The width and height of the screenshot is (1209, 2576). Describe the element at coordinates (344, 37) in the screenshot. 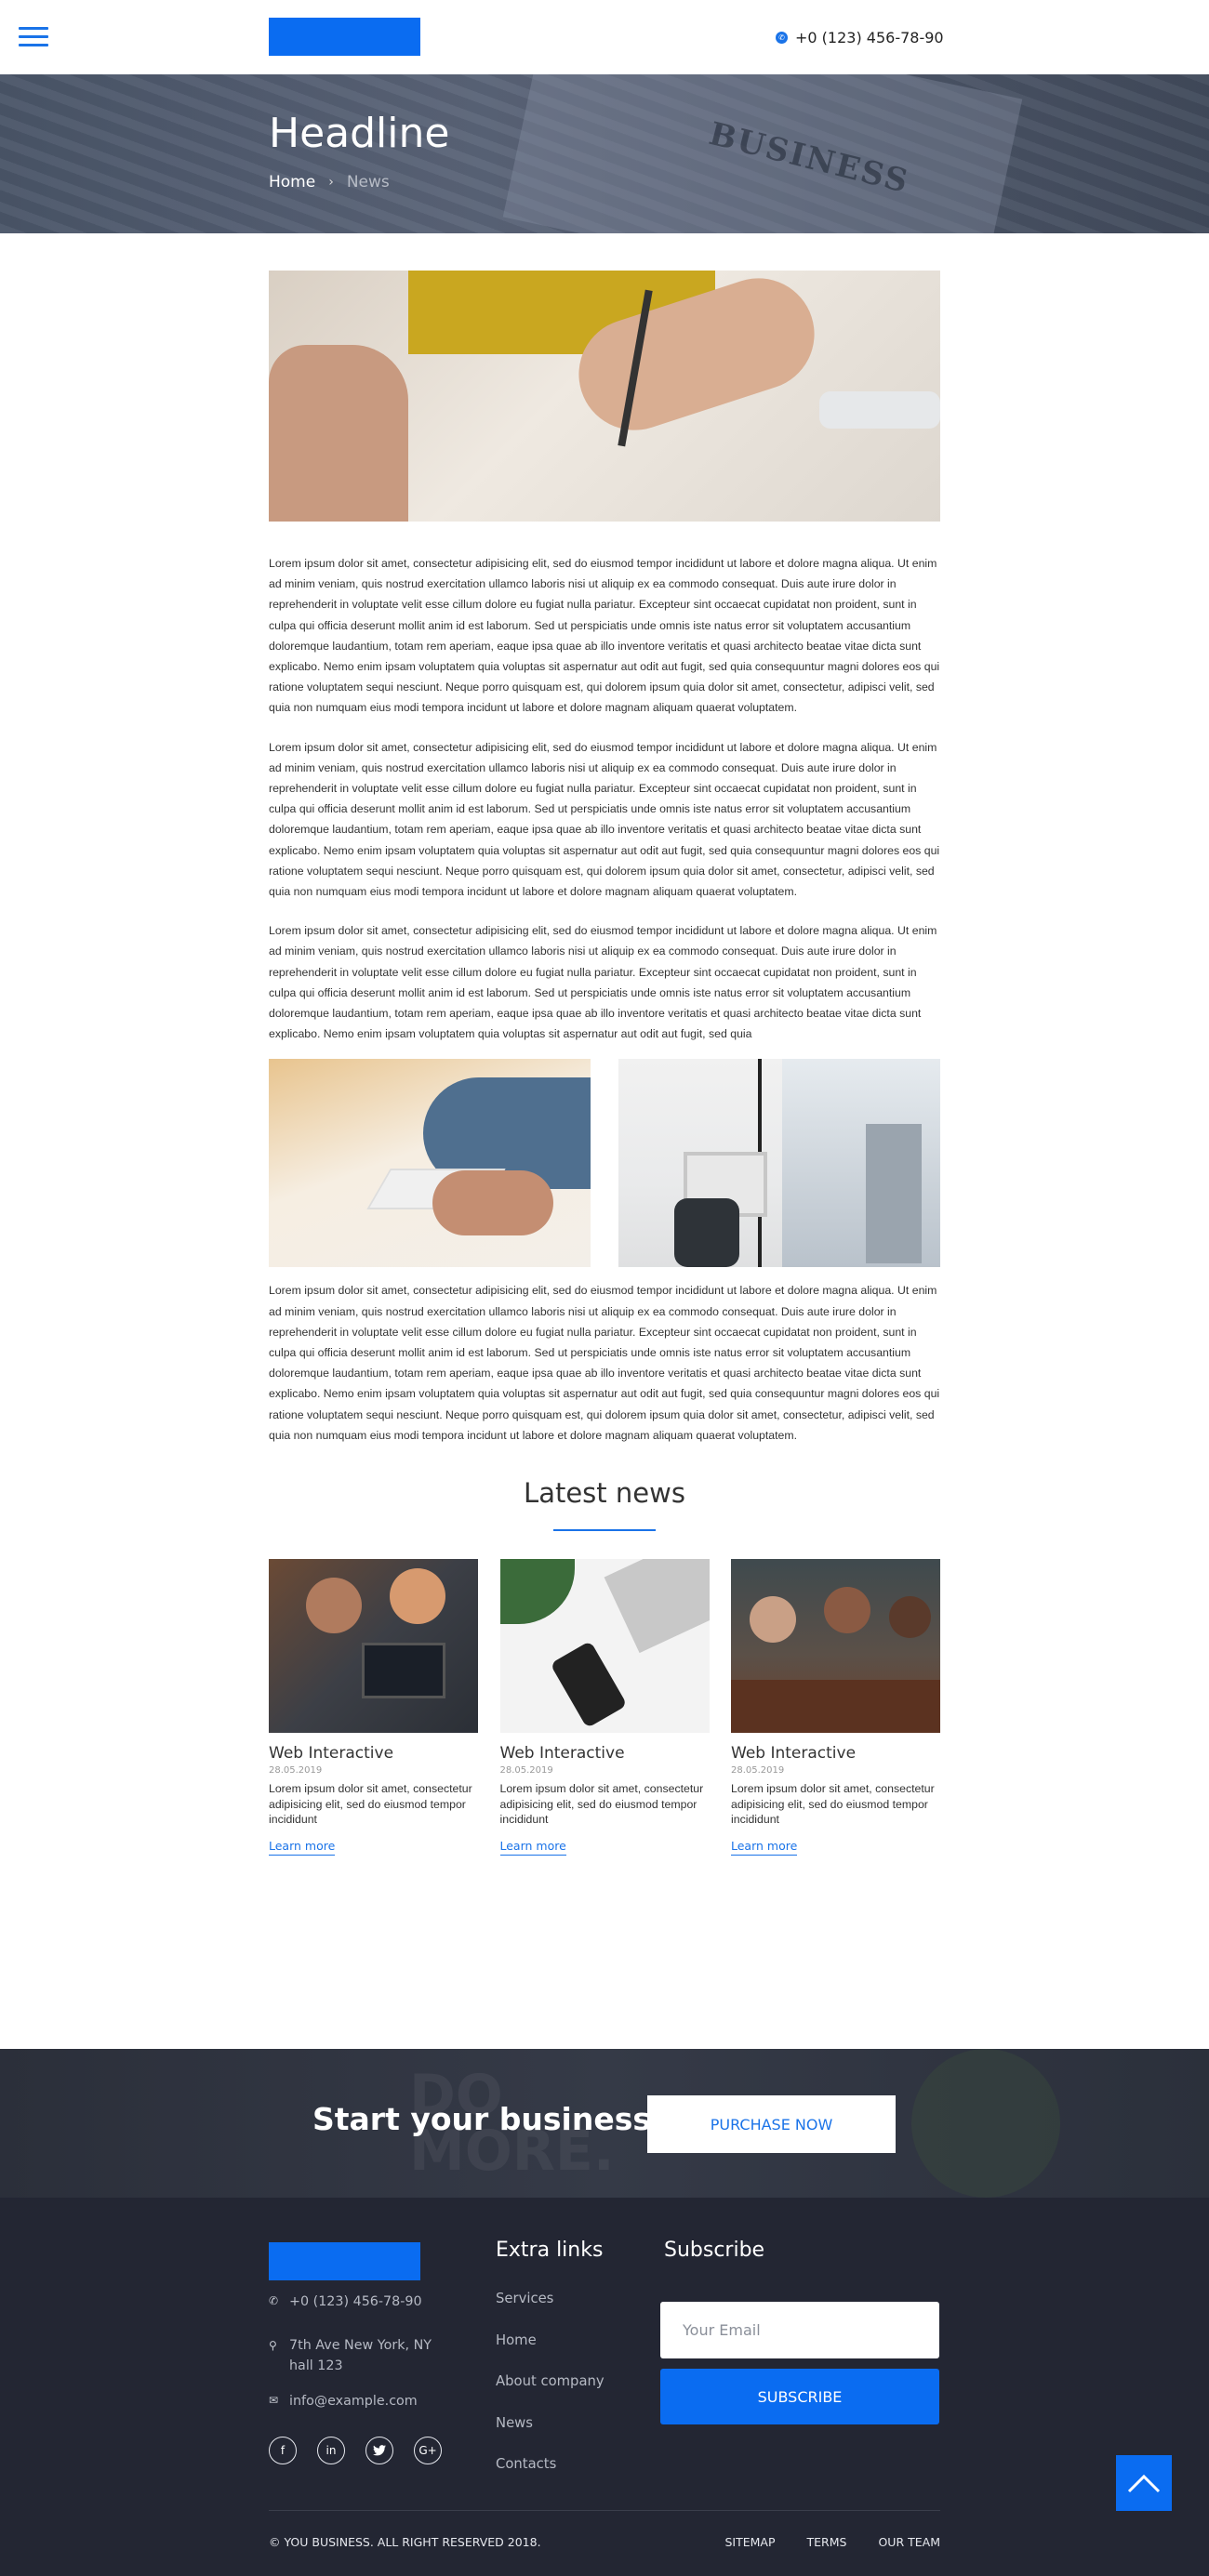

I see `logo` at that location.